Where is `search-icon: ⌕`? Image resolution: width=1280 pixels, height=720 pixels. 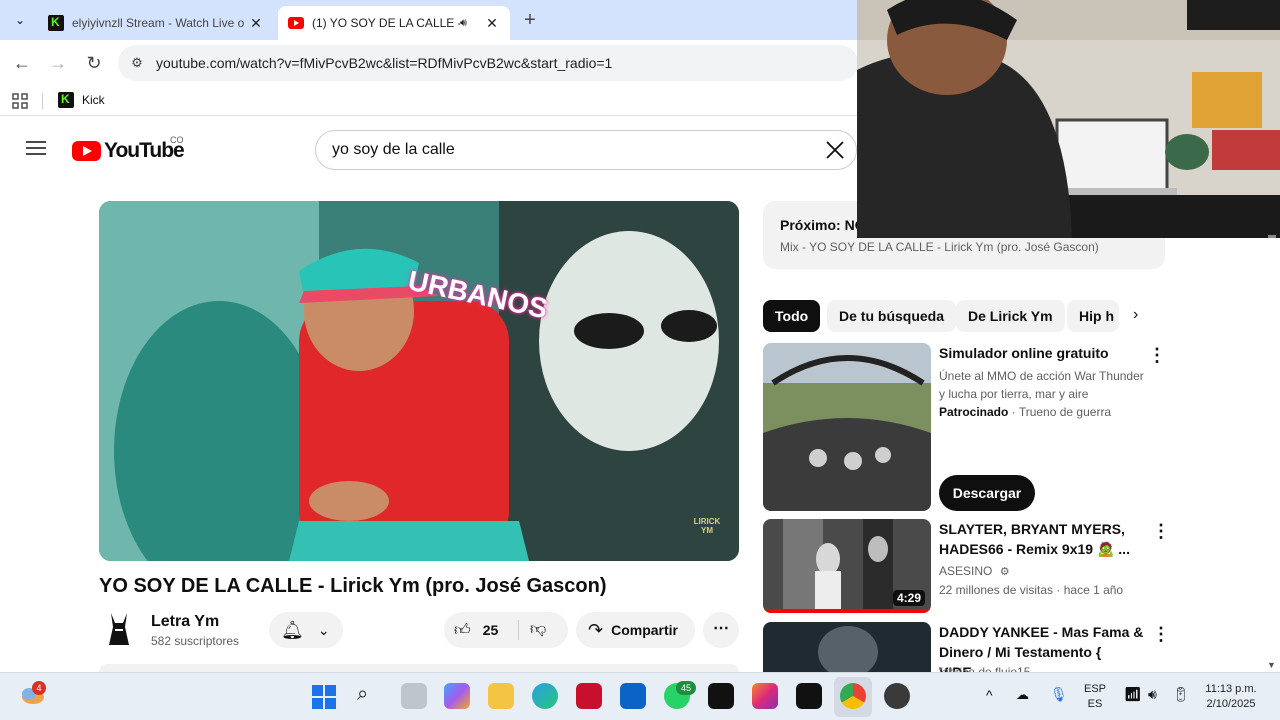 search-icon: ⌕ is located at coordinates (362, 694).